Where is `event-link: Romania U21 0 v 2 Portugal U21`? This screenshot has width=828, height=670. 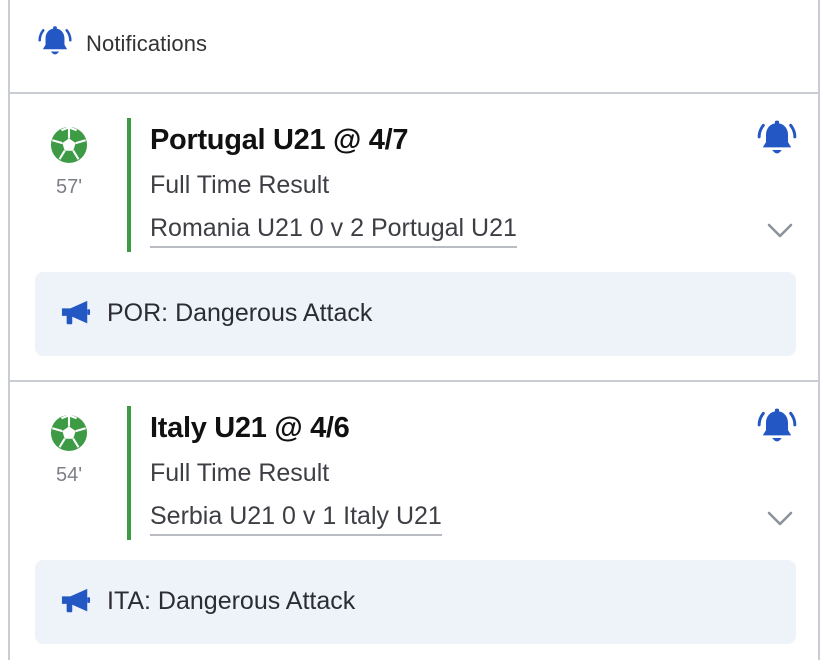
event-link: Romania U21 0 v 2 Portugal U21 is located at coordinates (333, 231).